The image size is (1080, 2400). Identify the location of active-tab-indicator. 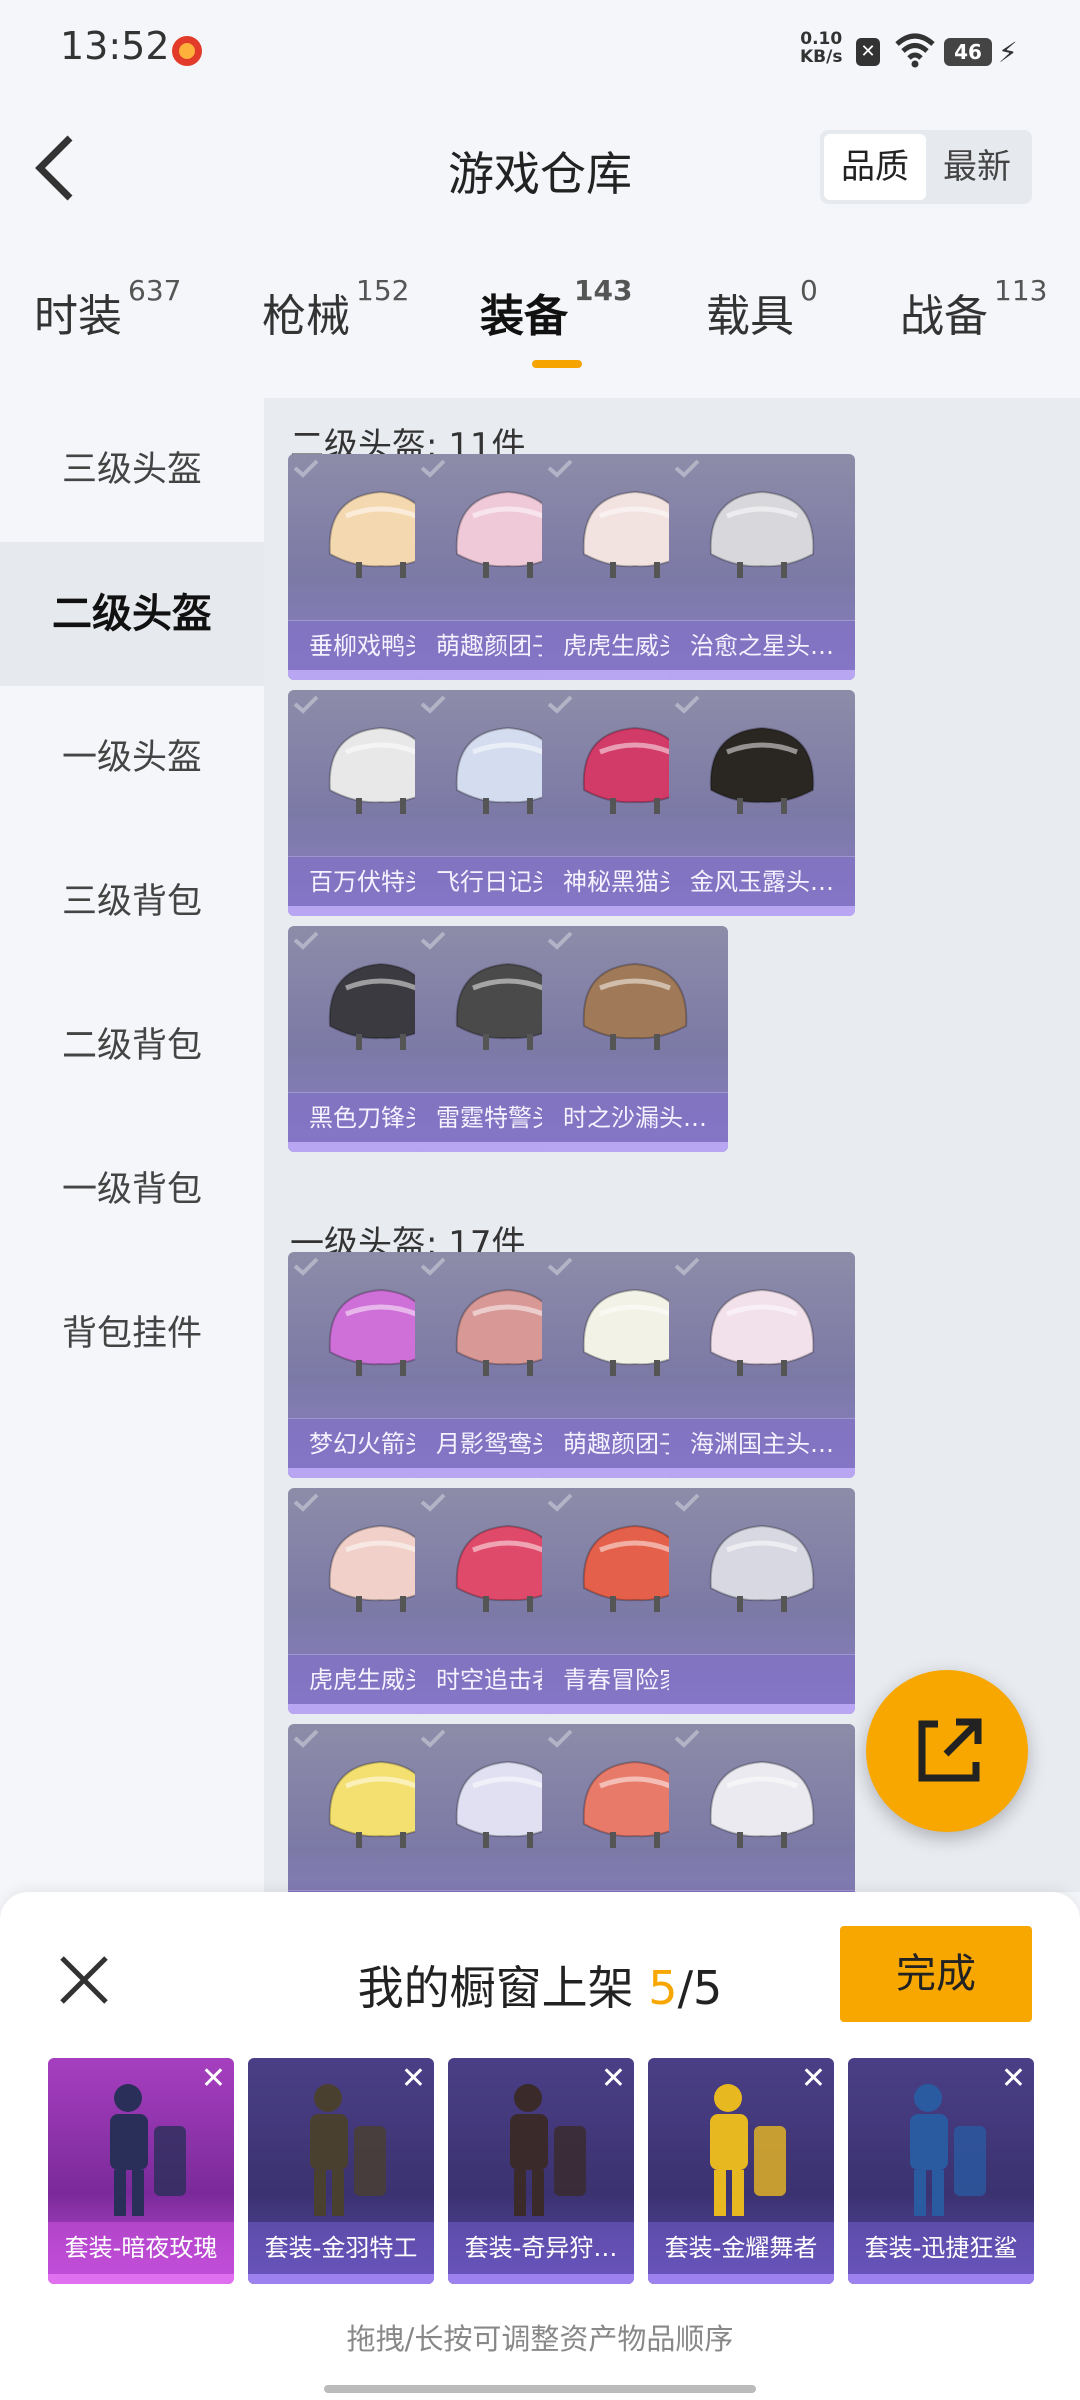
(557, 364).